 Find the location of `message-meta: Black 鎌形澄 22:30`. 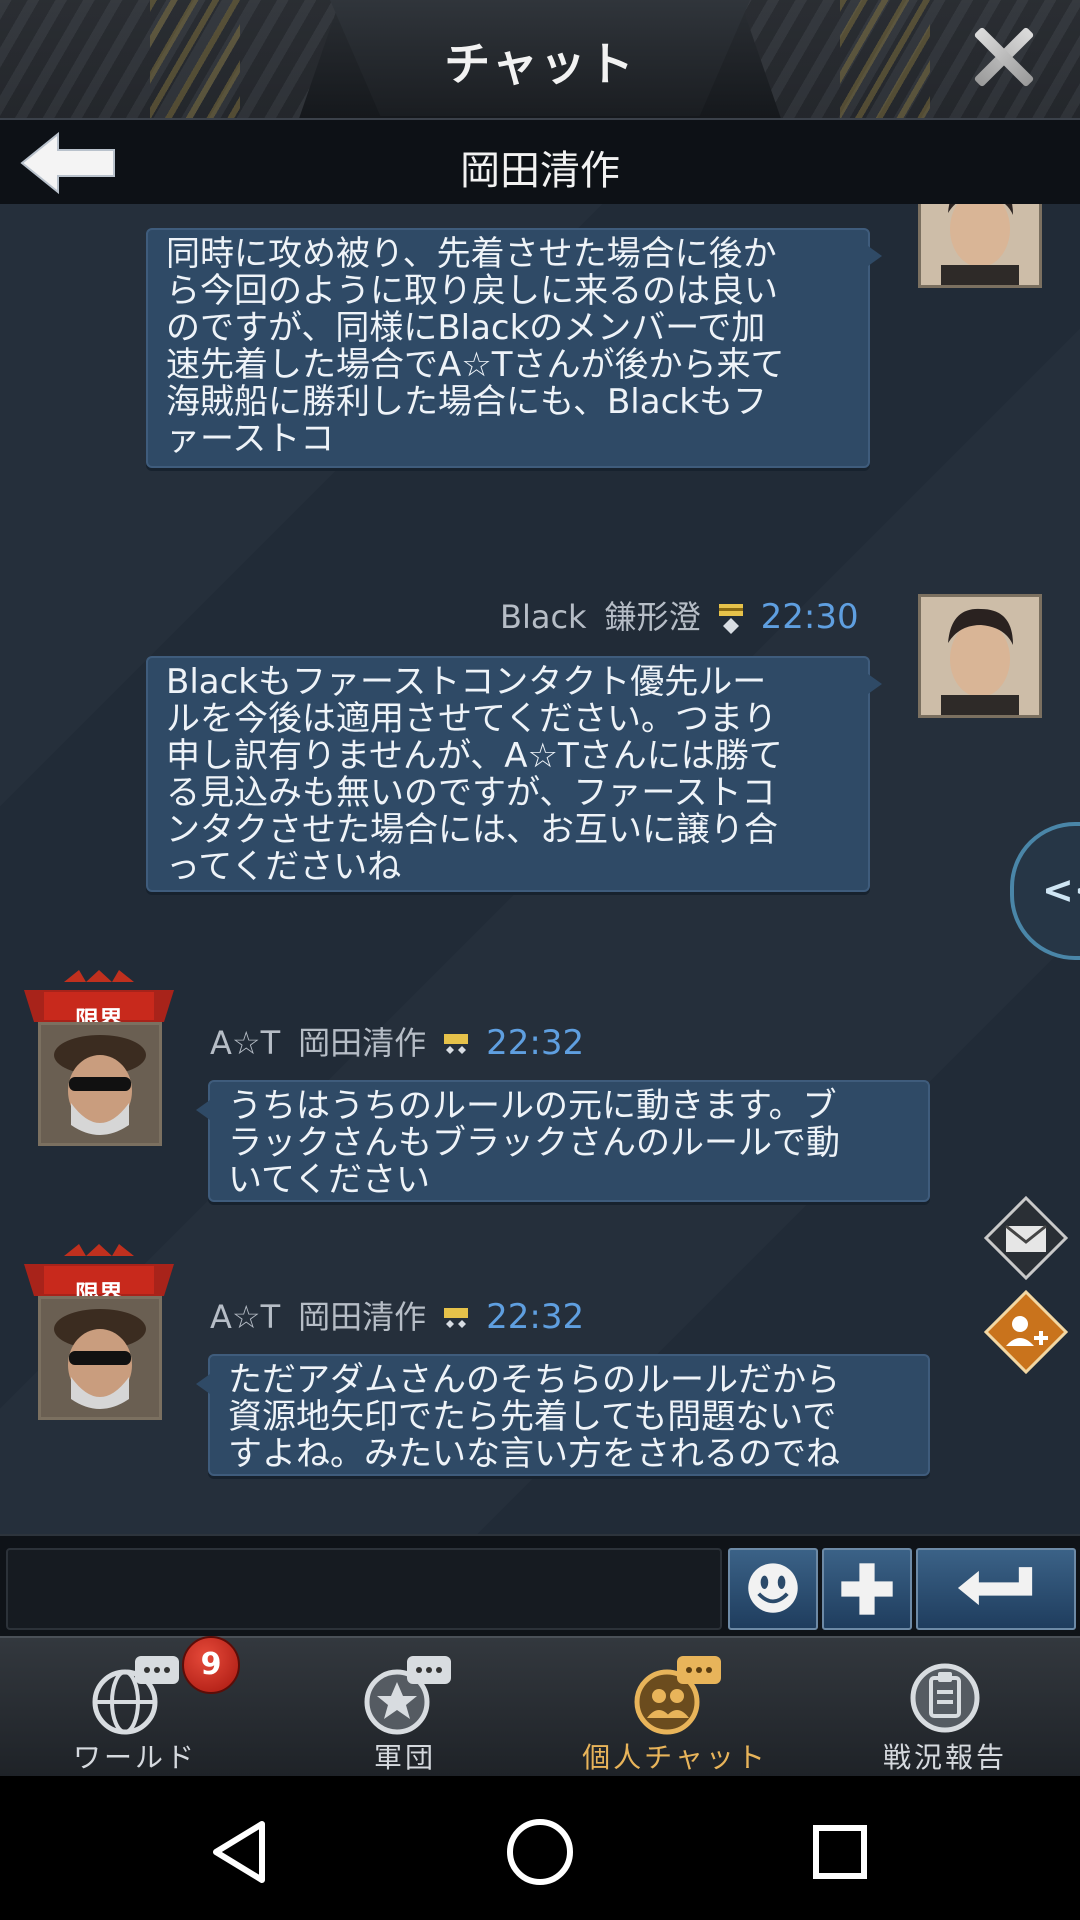

message-meta: Black 鎌形澄 22:30 is located at coordinates (679, 615).